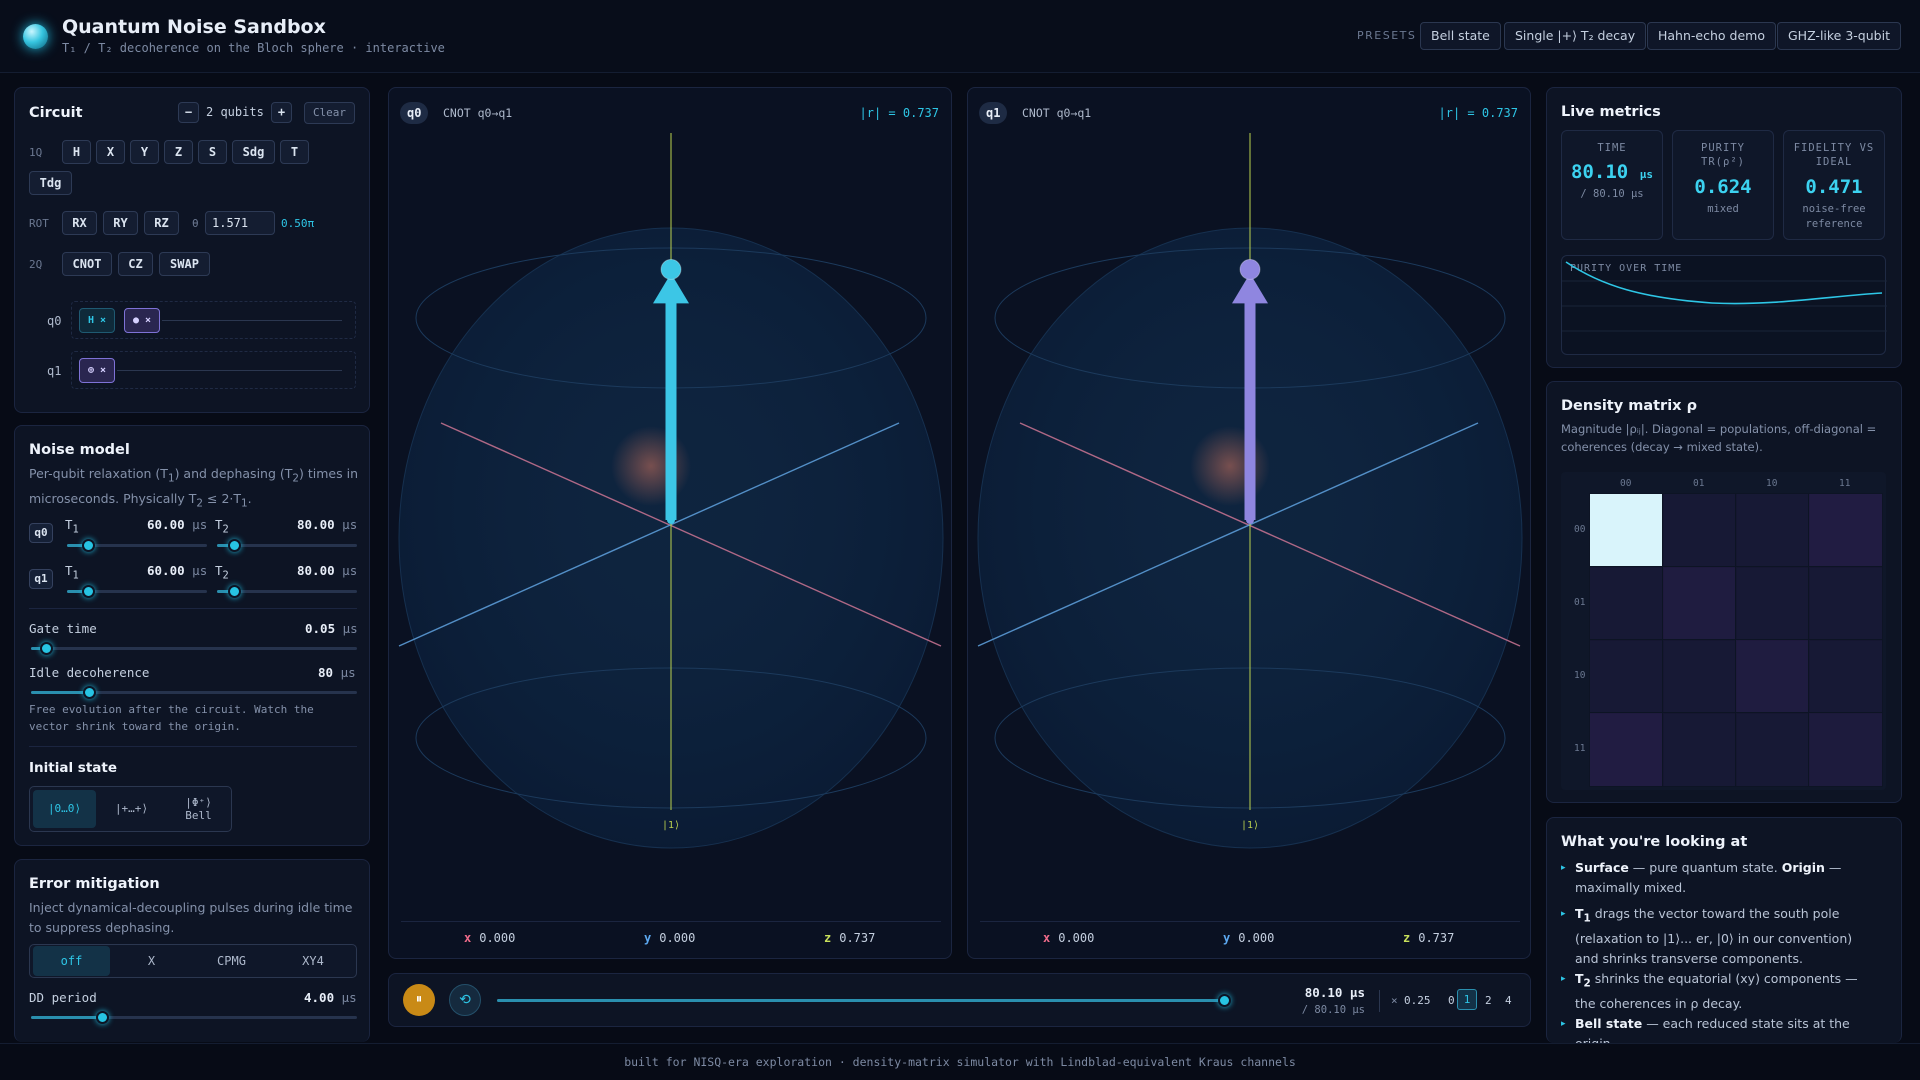 The image size is (1920, 1080). Describe the element at coordinates (131, 809) in the screenshot. I see `init-option-plus: |+…+⟩` at that location.